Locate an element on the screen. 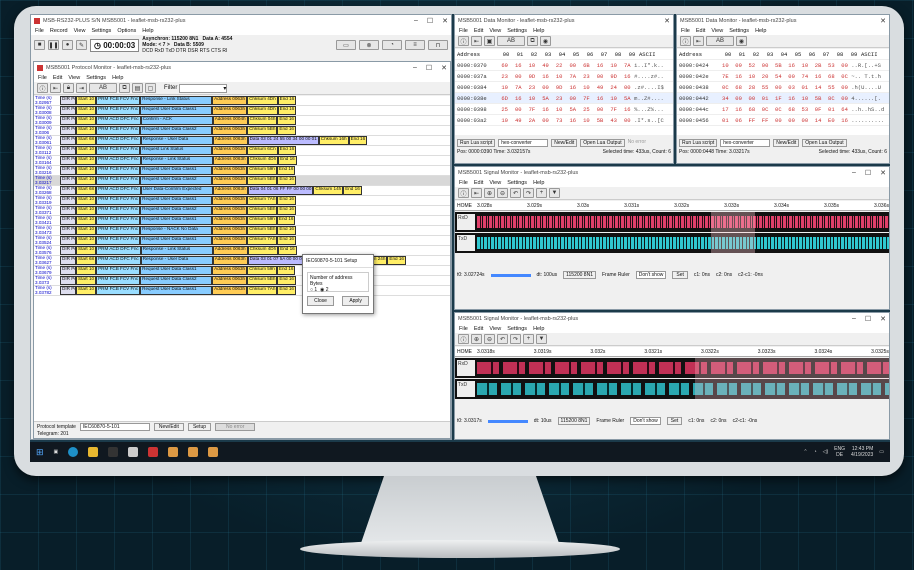 The height and width of the screenshot is (570, 914). menu-help: Help is located at coordinates (147, 31).